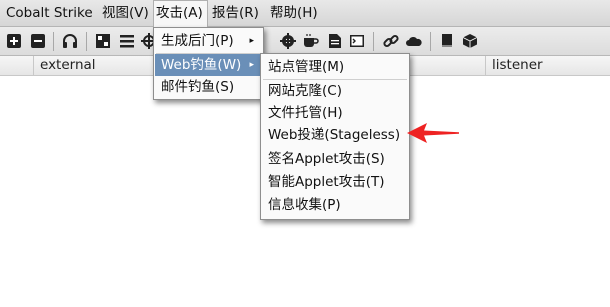  Describe the element at coordinates (235, 13) in the screenshot. I see `menu-report: 报告(R)` at that location.